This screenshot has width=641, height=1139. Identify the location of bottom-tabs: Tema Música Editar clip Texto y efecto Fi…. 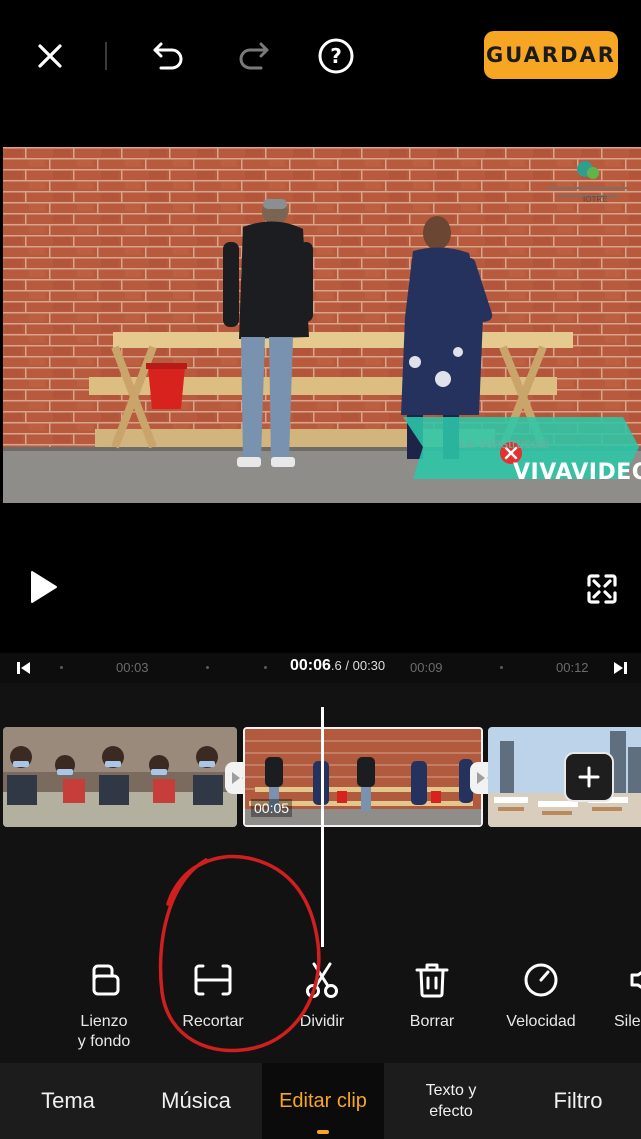
(320, 1101).